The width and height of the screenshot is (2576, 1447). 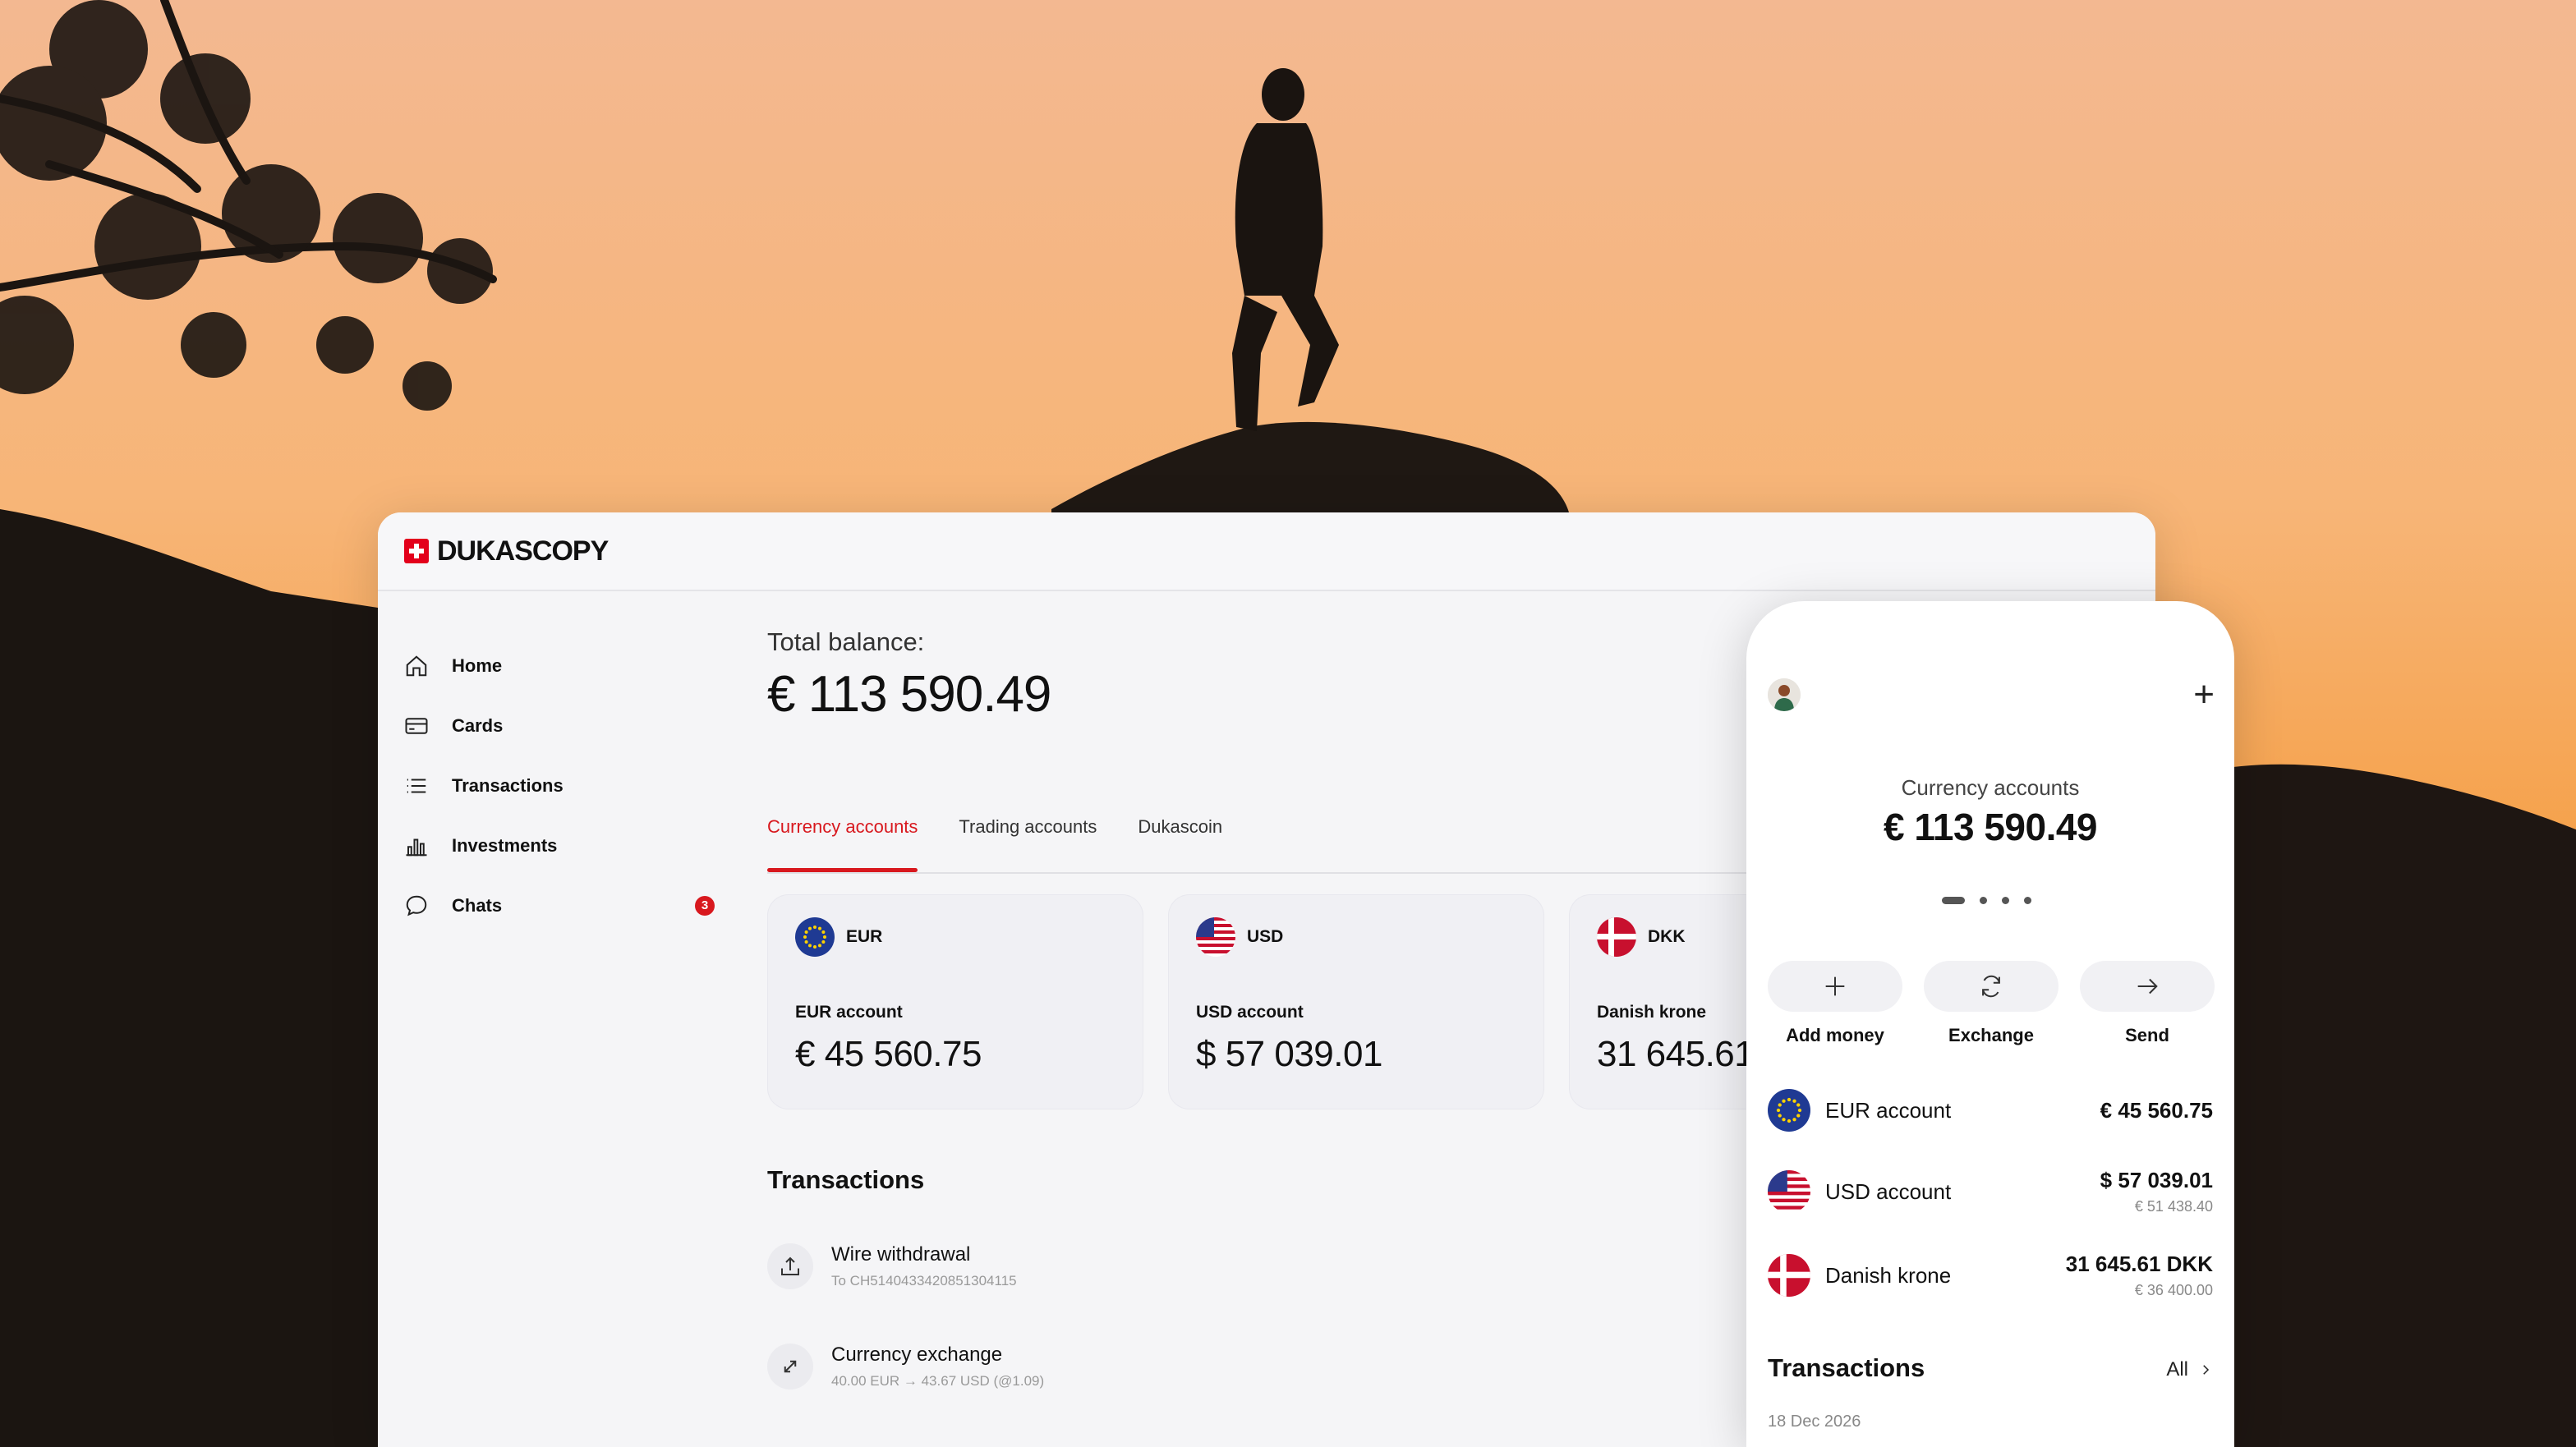 I want to click on brand-logo: DUKASCOPY, so click(x=507, y=551).